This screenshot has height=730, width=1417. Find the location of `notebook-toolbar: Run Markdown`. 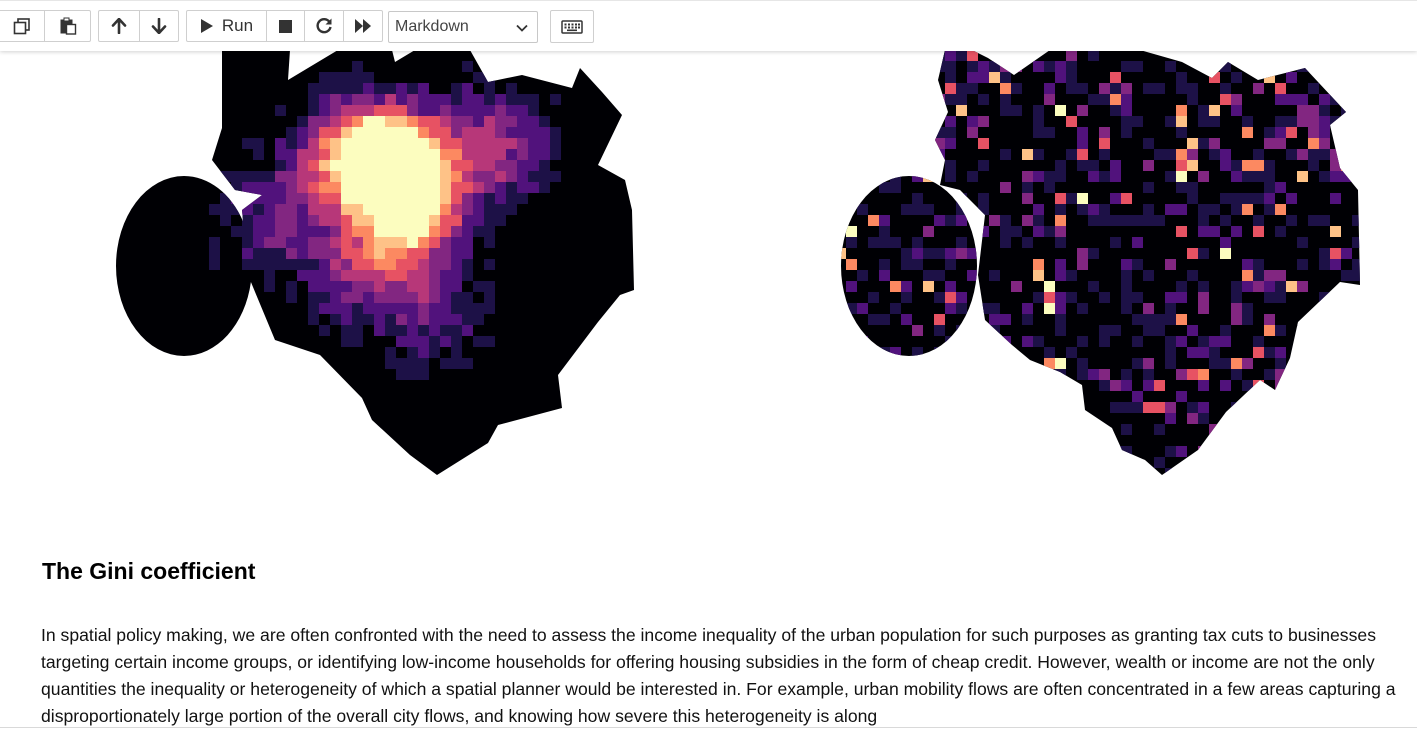

notebook-toolbar: Run Markdown is located at coordinates (708, 25).